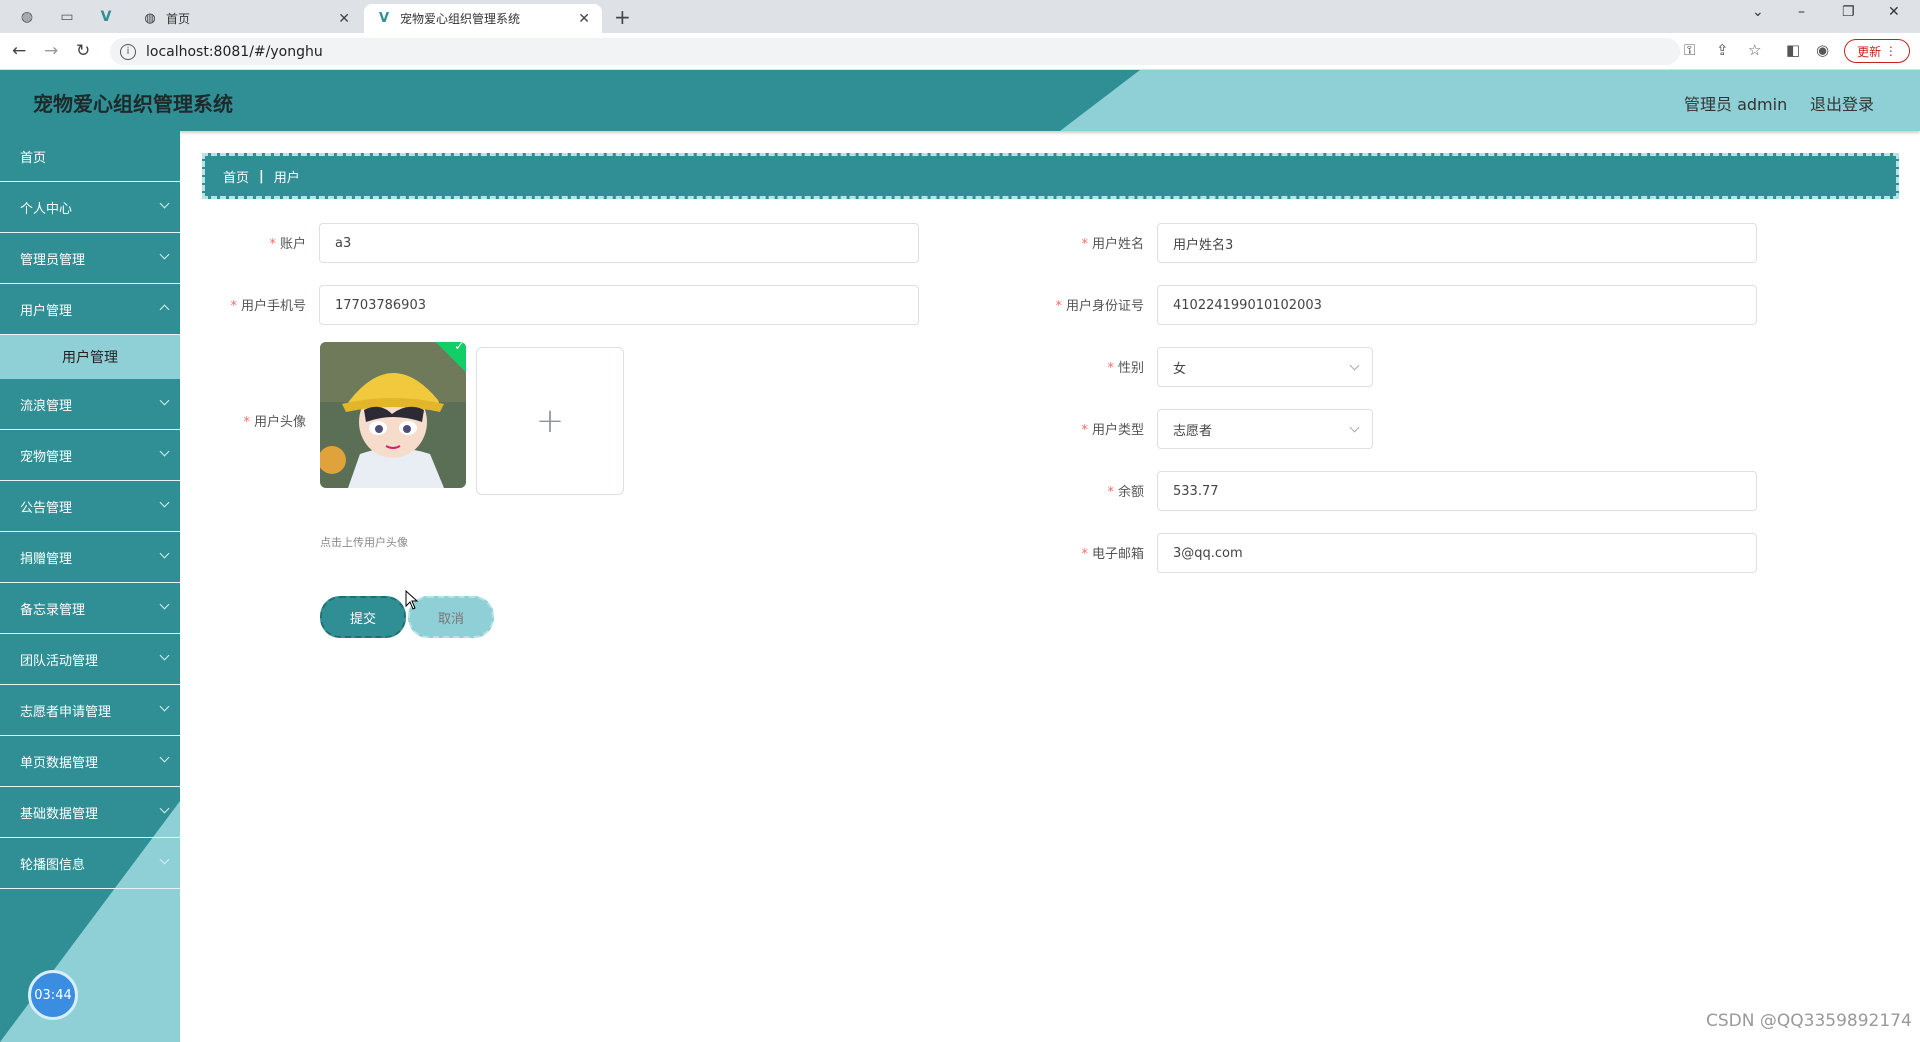 The height and width of the screenshot is (1042, 1920). Describe the element at coordinates (19, 51) in the screenshot. I see `back-icon: ←` at that location.